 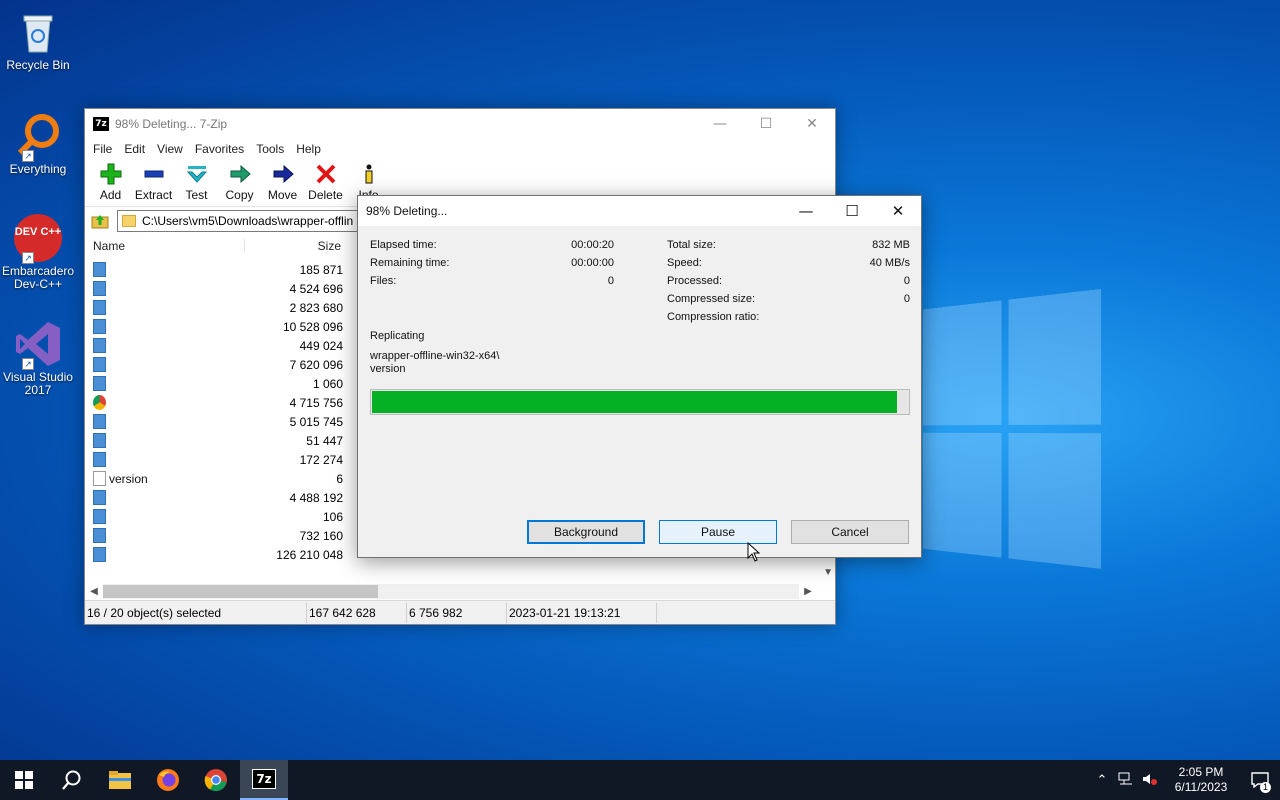 I want to click on files-value: 0, so click(x=610, y=281).